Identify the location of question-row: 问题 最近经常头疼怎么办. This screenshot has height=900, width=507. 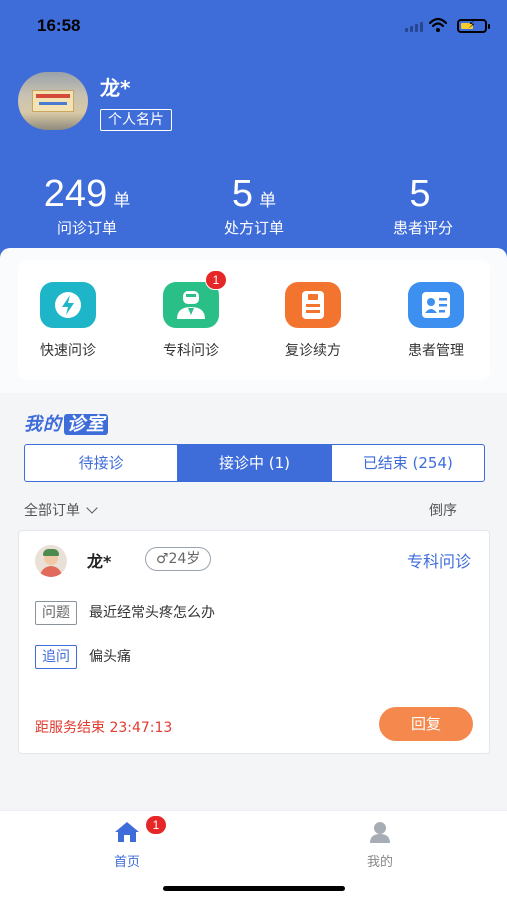
(125, 613).